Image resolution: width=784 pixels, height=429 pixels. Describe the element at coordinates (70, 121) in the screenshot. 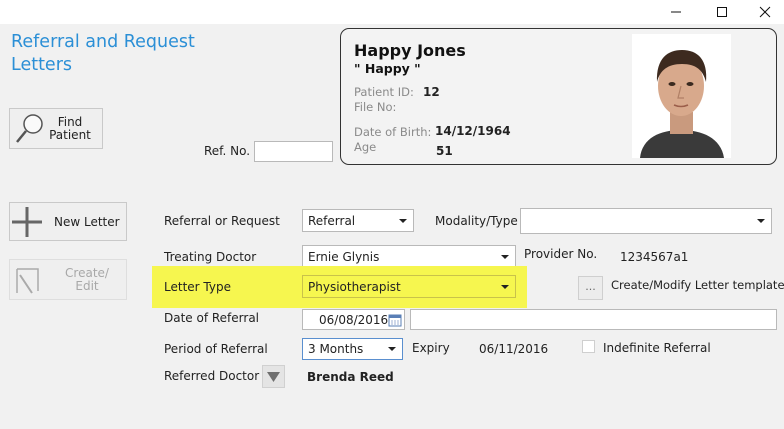

I see `find-patient-label-line-1: Find` at that location.